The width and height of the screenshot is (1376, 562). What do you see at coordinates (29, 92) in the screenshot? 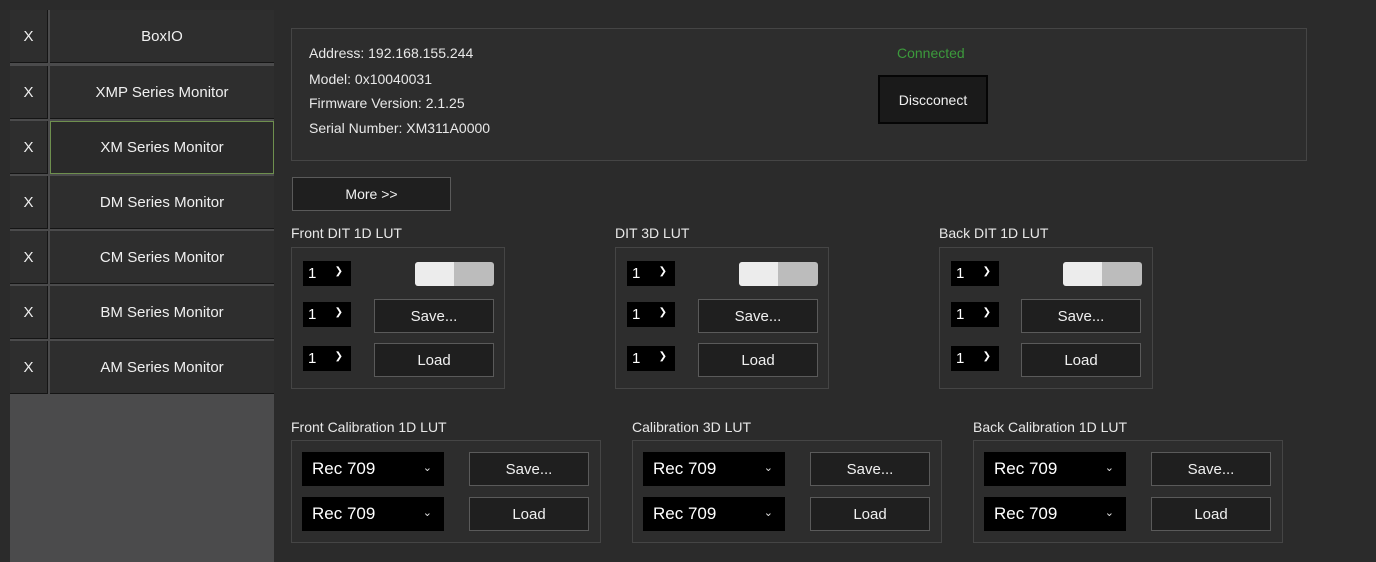
I see `close-xmp-button: X` at bounding box center [29, 92].